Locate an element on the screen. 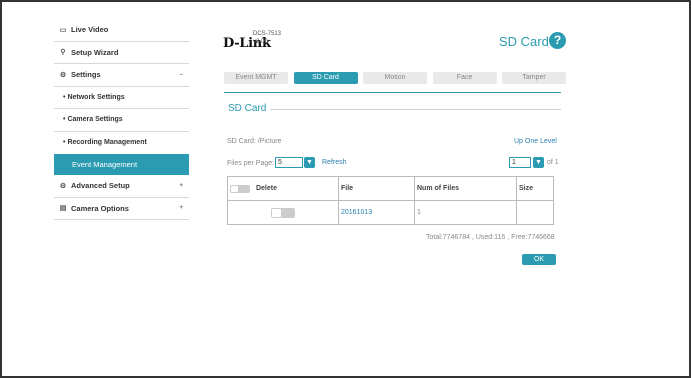  sidebar-item-network-settings: • Network Settings is located at coordinates (121, 98).